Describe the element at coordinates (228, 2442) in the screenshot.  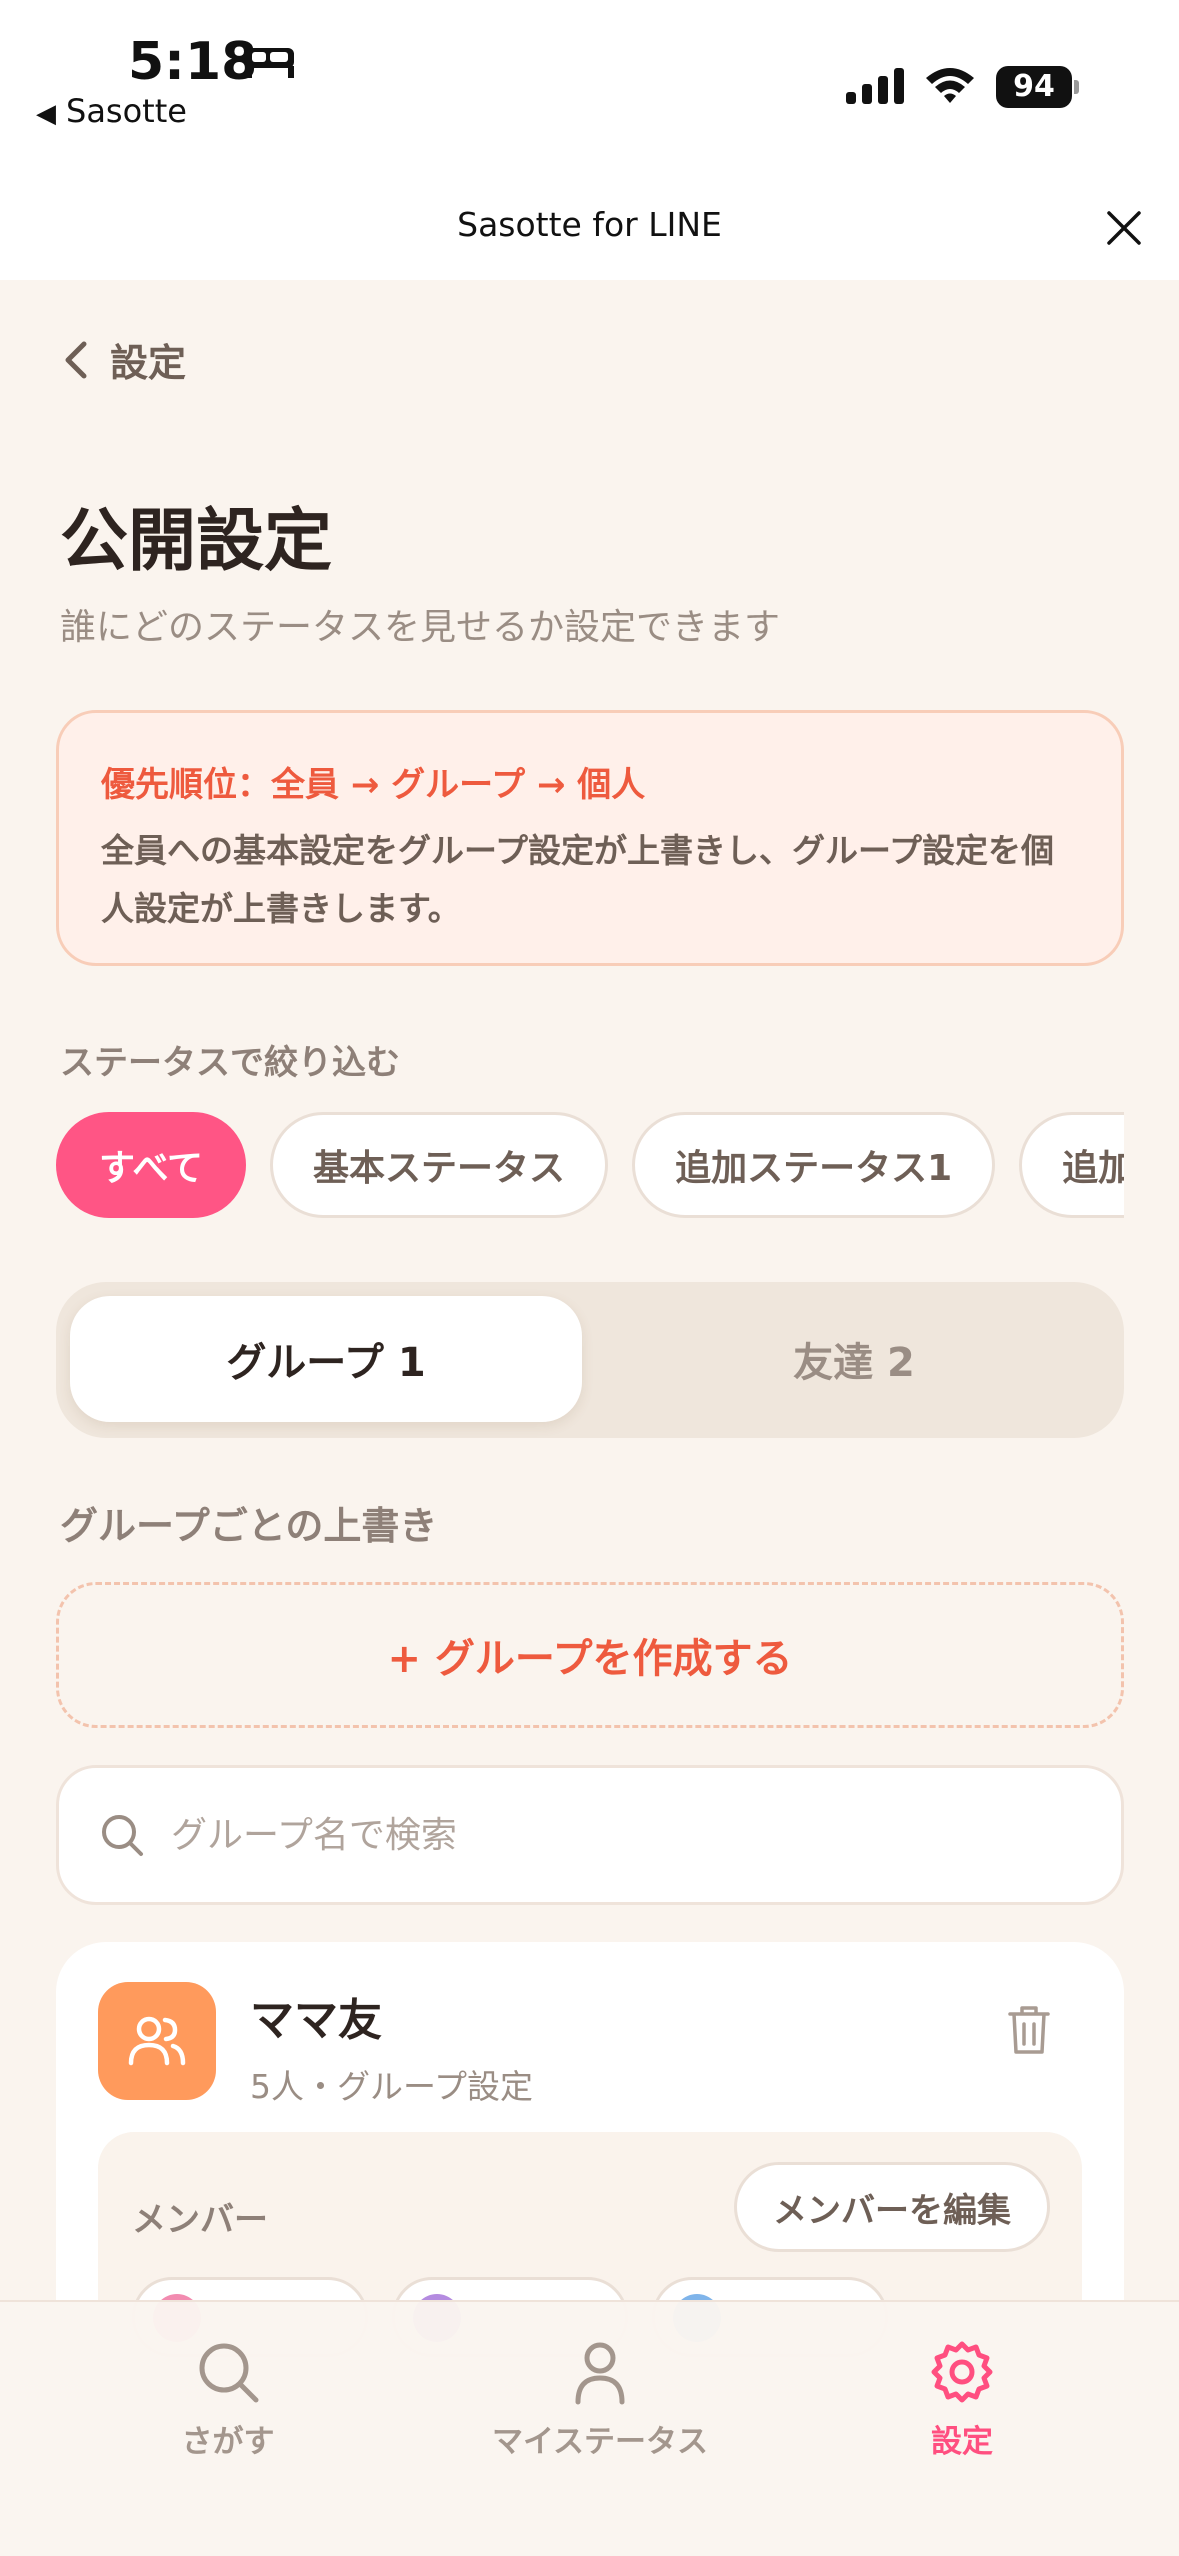
I see `nav-label-search: さがす` at that location.